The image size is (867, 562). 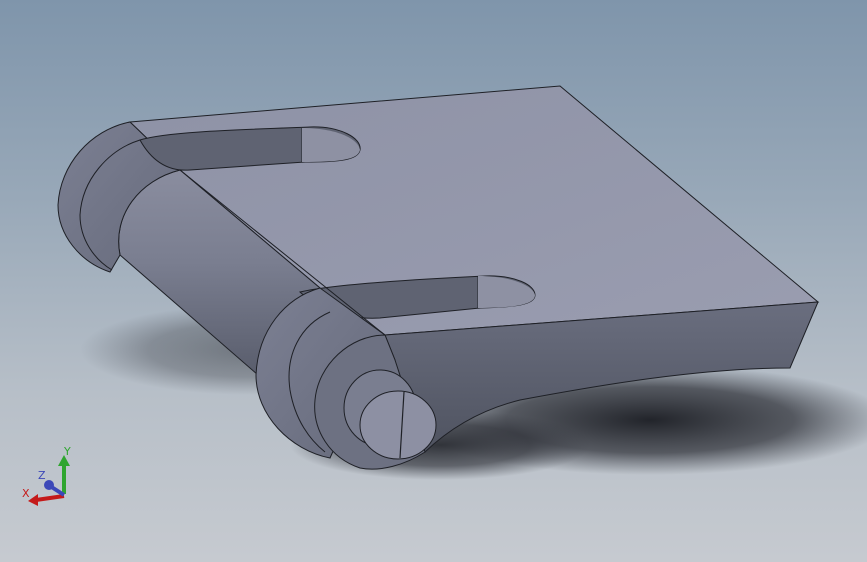 What do you see at coordinates (398, 425) in the screenshot?
I see `pin-head` at bounding box center [398, 425].